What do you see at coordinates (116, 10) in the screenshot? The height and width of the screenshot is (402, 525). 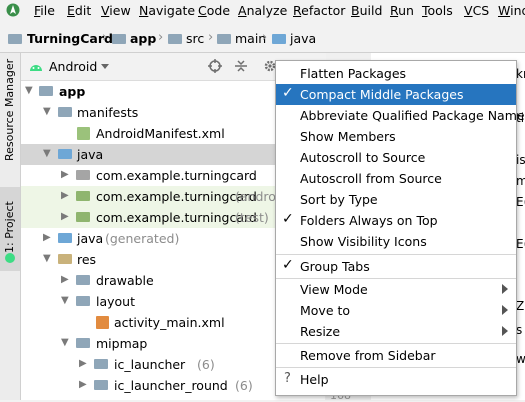 I see `menu-view: View` at bounding box center [116, 10].